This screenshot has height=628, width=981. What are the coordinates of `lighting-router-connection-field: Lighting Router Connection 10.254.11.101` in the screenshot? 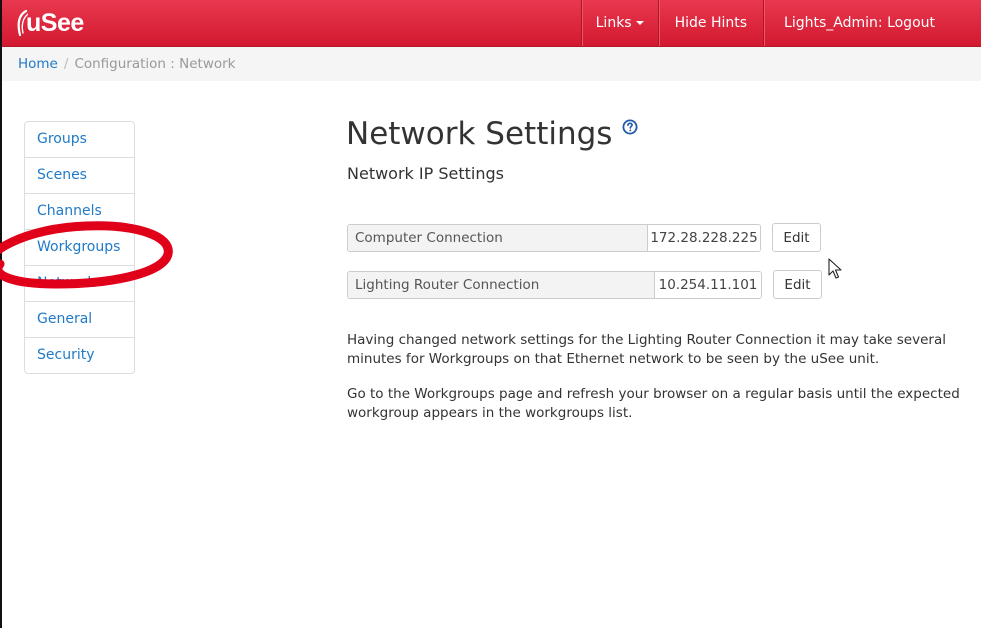 It's located at (554, 284).